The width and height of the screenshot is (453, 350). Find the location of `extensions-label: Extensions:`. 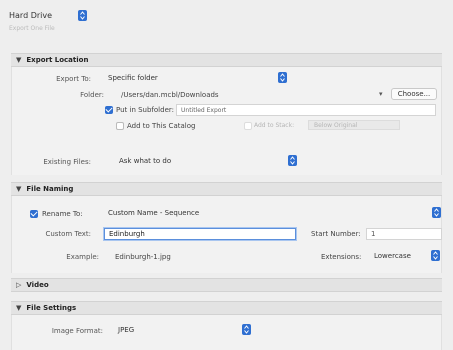

extensions-label: Extensions: is located at coordinates (341, 257).